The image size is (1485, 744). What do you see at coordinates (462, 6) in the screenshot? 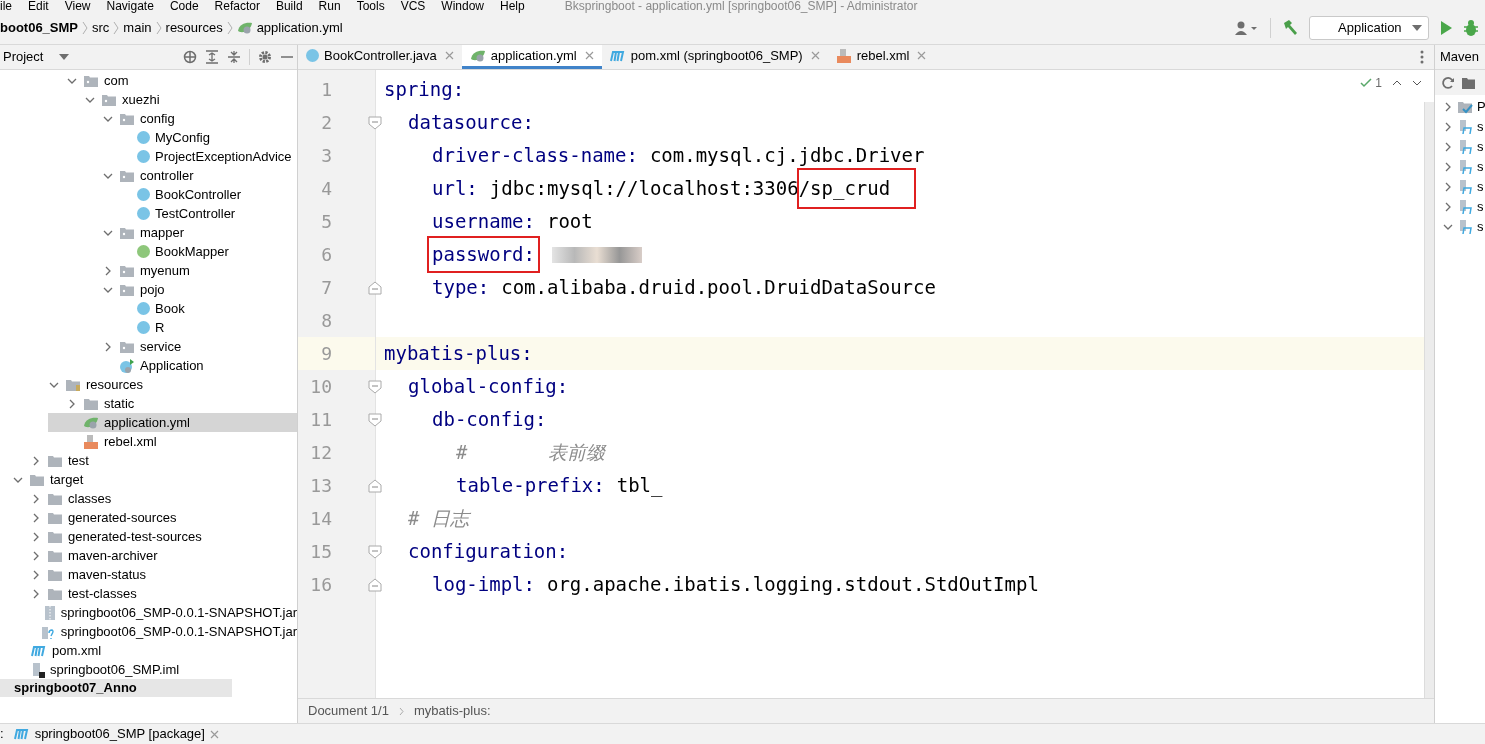
I see `menu-item: Window` at bounding box center [462, 6].